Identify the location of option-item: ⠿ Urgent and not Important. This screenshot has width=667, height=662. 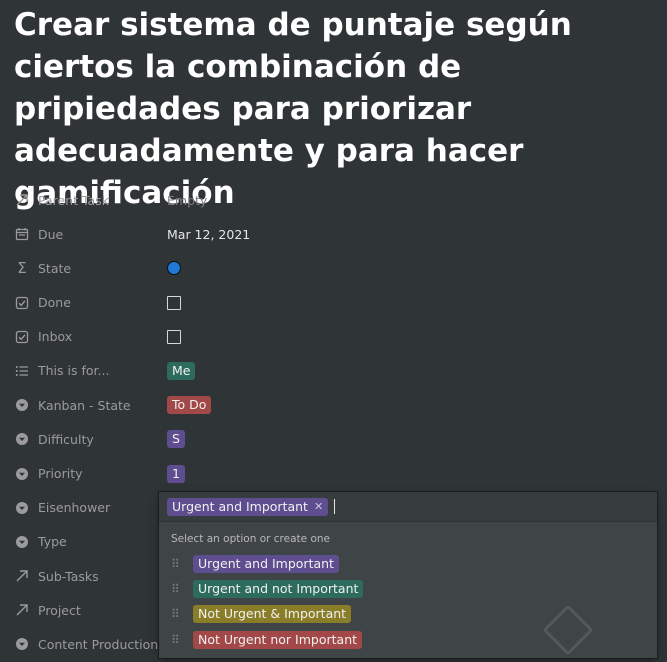
(408, 588).